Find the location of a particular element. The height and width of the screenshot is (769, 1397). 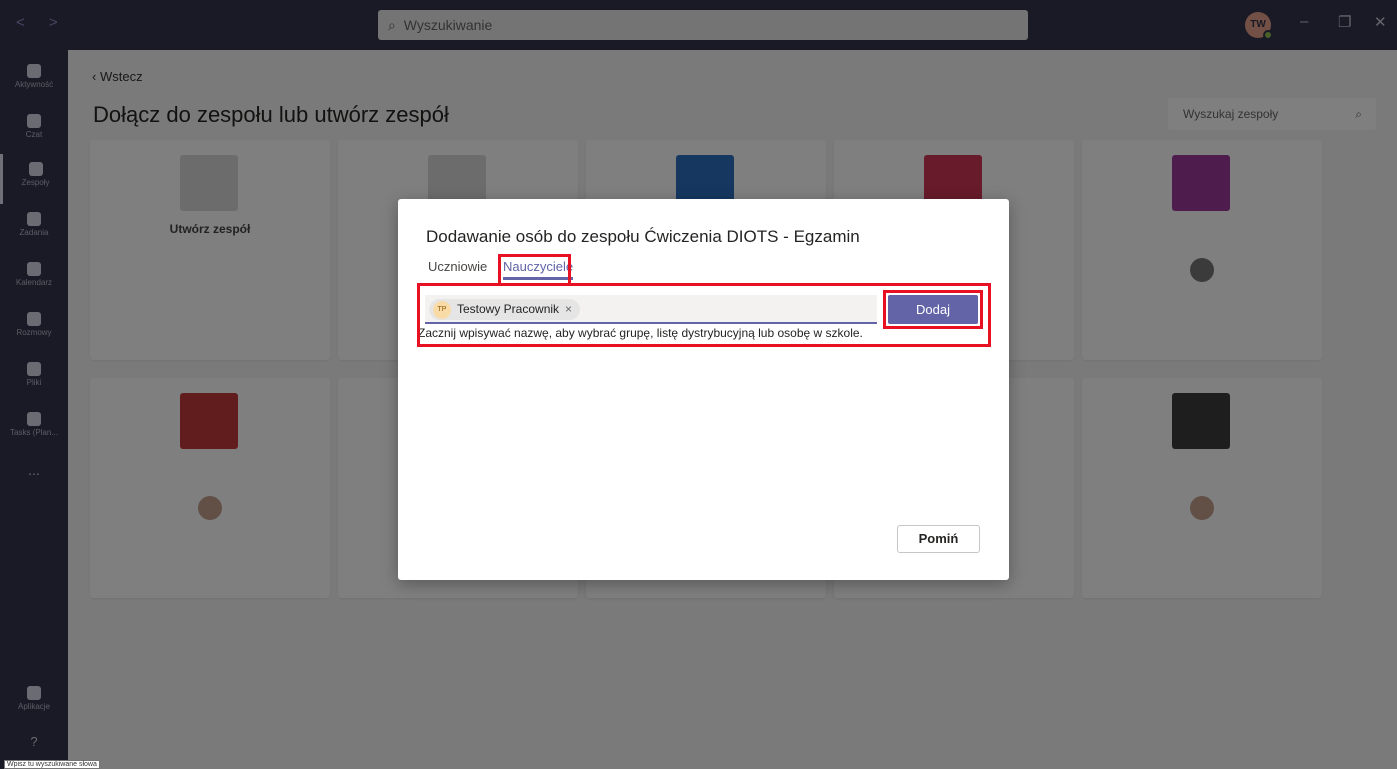

search-tooltip: Wpisz tu wyszukiwane słowa is located at coordinates (52, 764).